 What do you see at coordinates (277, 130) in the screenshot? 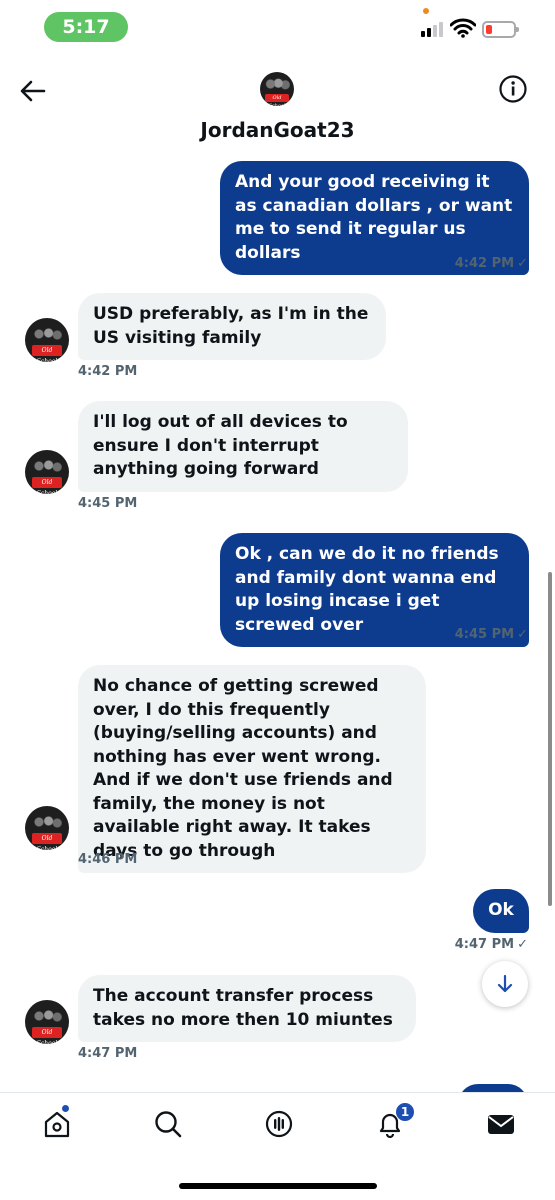
I see `contact-name: JordanGoat23` at bounding box center [277, 130].